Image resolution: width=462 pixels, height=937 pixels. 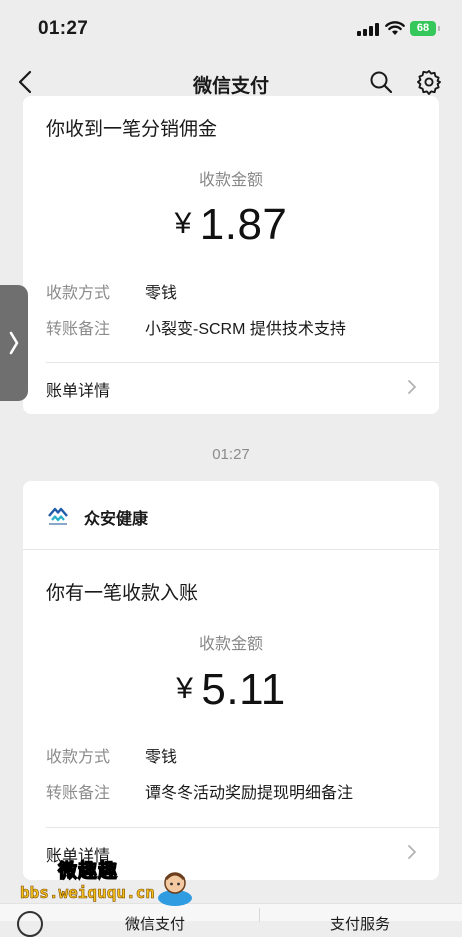 I want to click on card-title: 你收到一笔分销佣金, so click(x=132, y=129).